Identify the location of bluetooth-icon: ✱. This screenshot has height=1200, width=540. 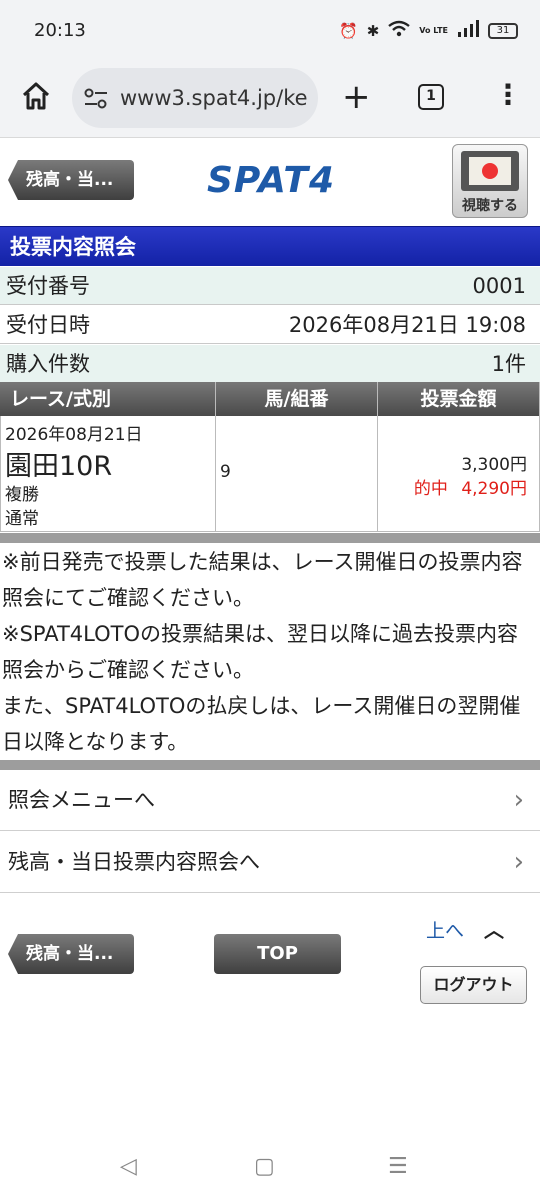
(373, 31).